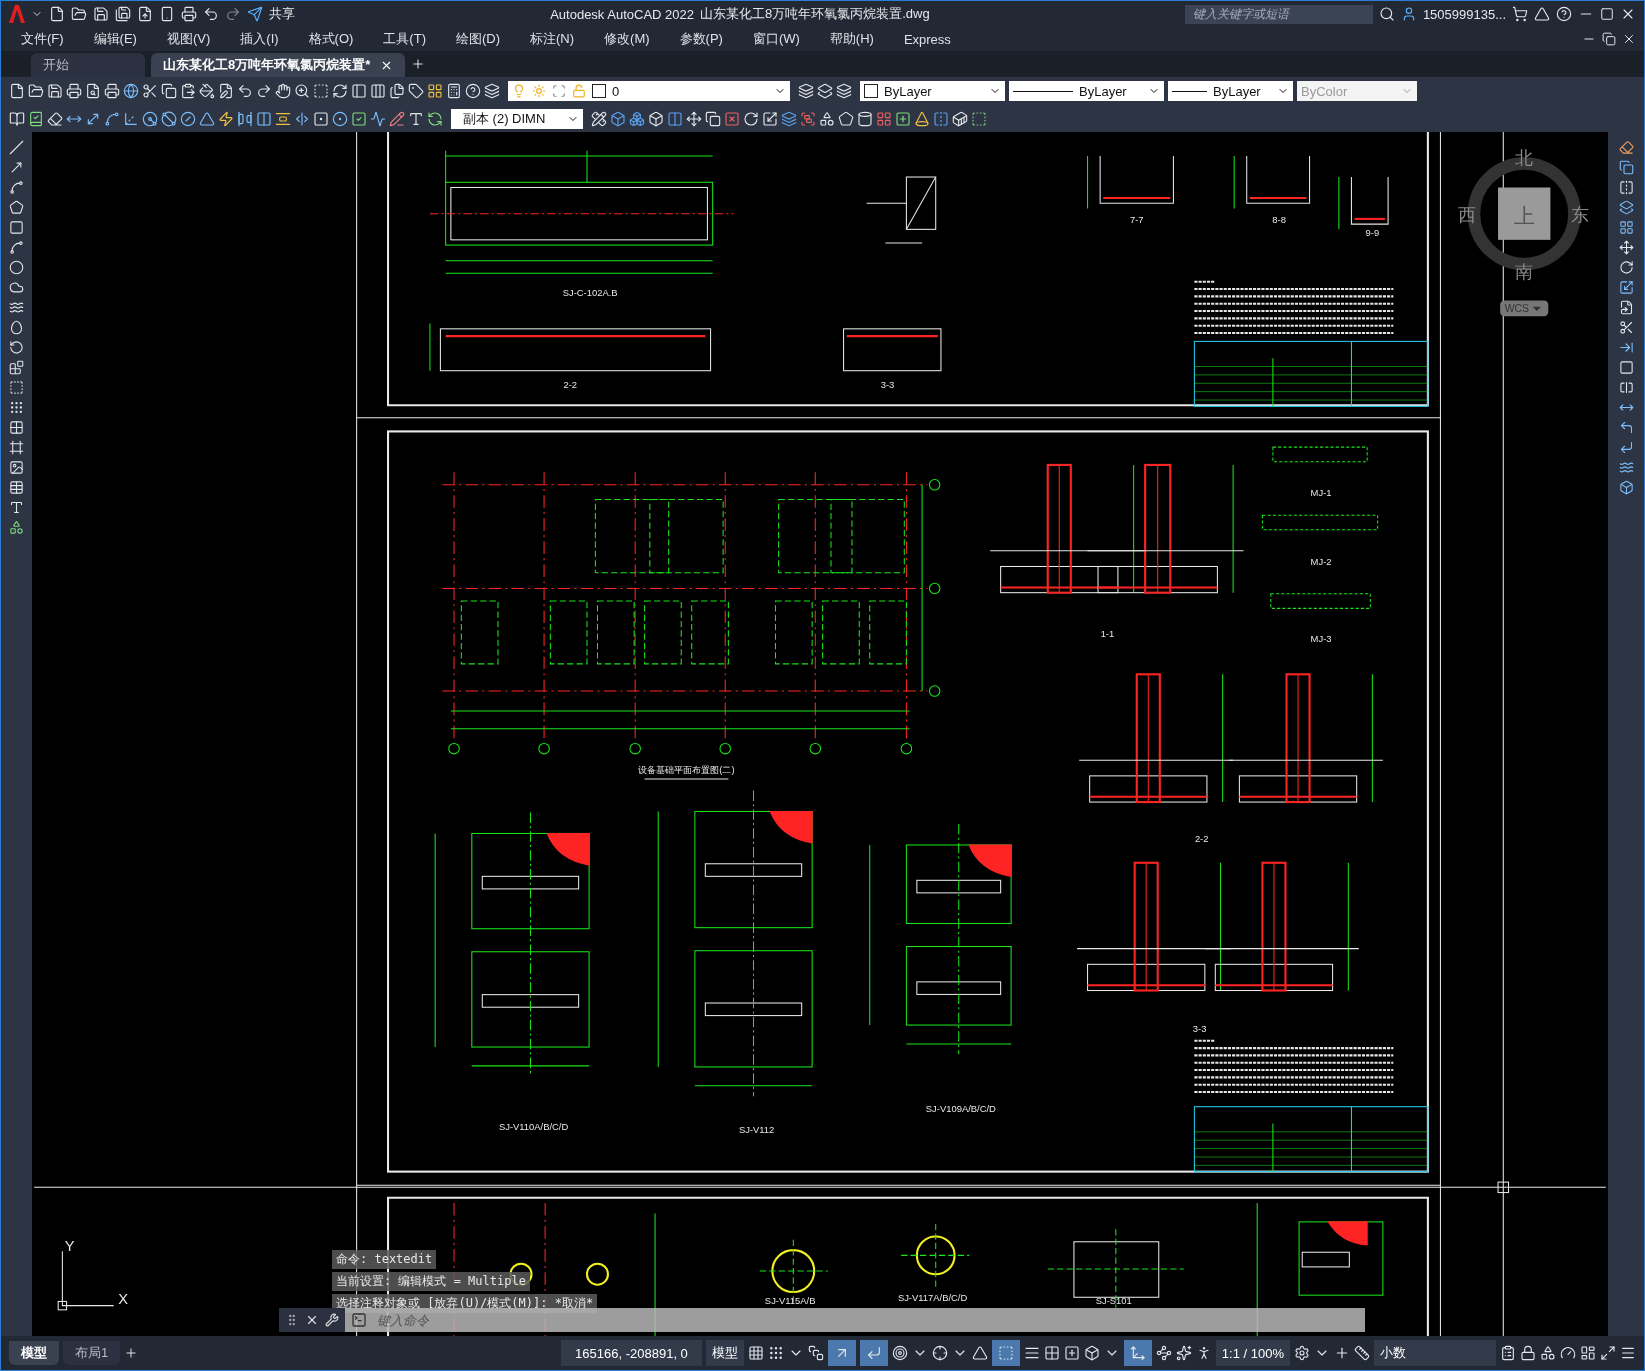 This screenshot has height=1371, width=1645. Describe the element at coordinates (649, 91) in the screenshot. I see `layer-dropdown: 0` at that location.